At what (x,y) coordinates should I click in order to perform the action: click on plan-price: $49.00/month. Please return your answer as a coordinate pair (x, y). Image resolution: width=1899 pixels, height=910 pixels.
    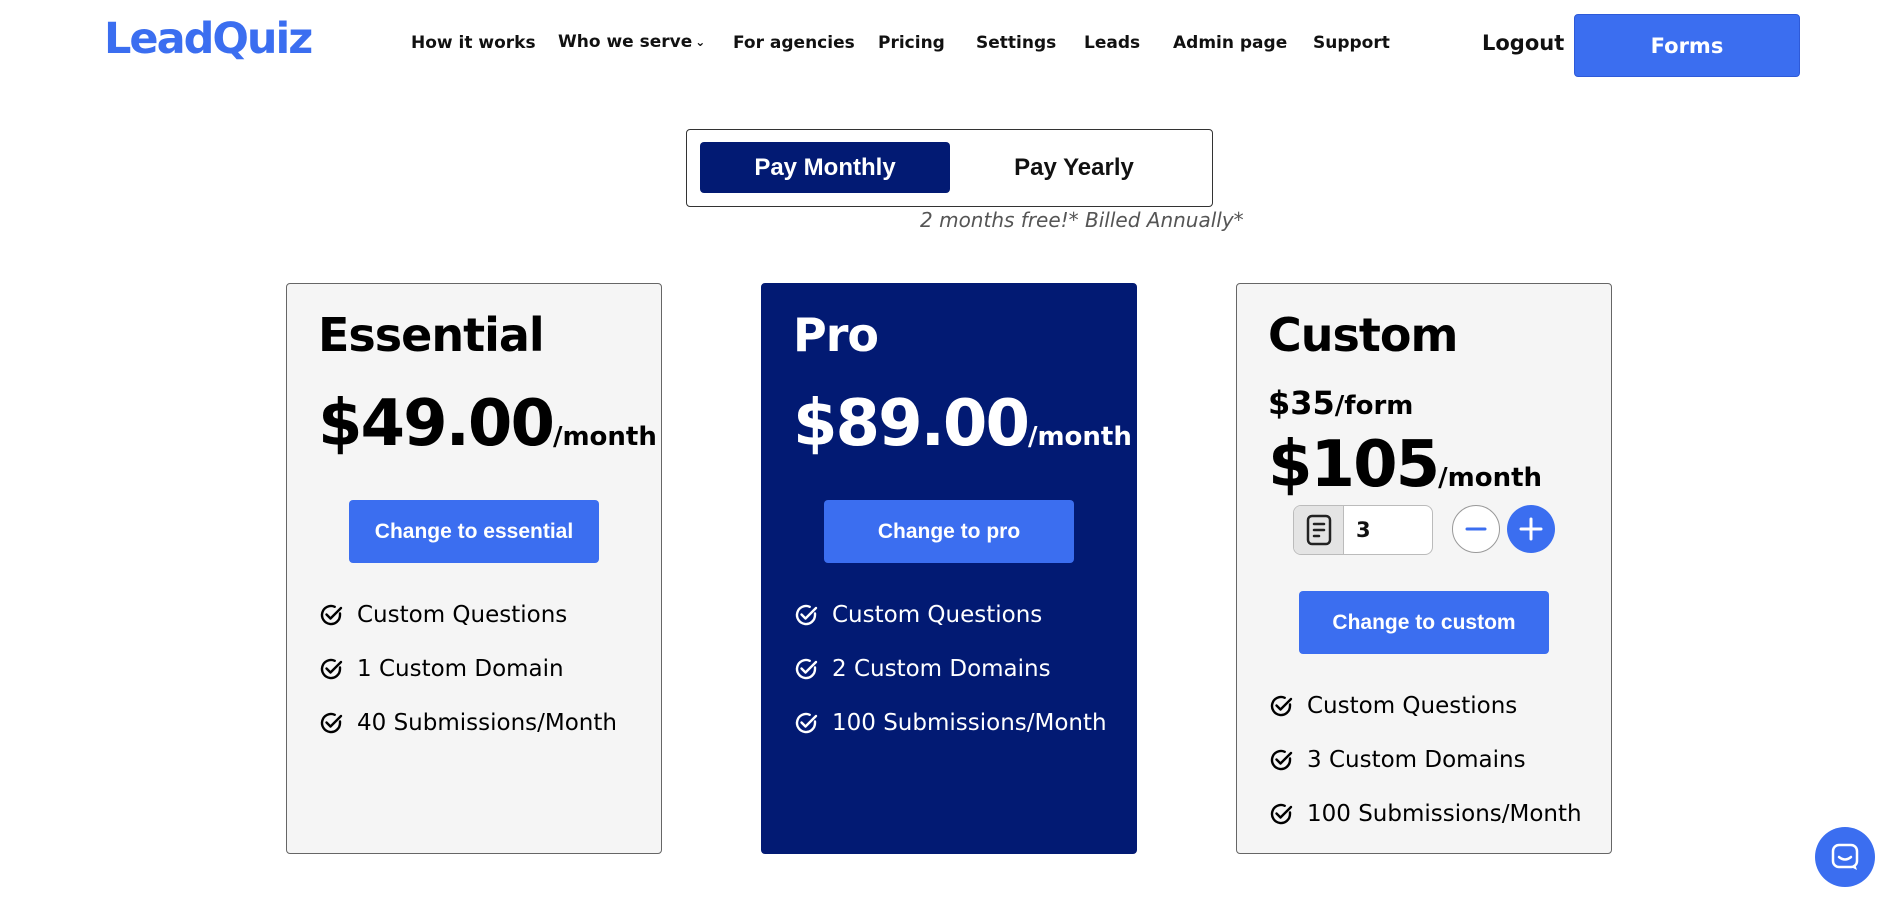
    Looking at the image, I should click on (487, 424).